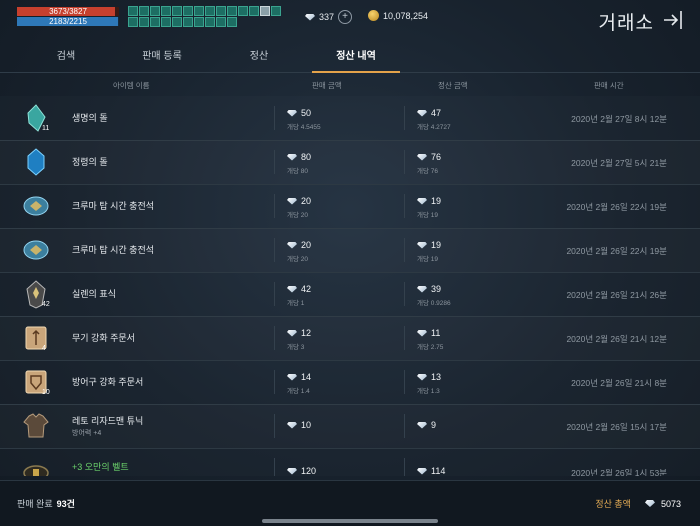  Describe the element at coordinates (436, 333) in the screenshot. I see `settle-value: 11` at that location.